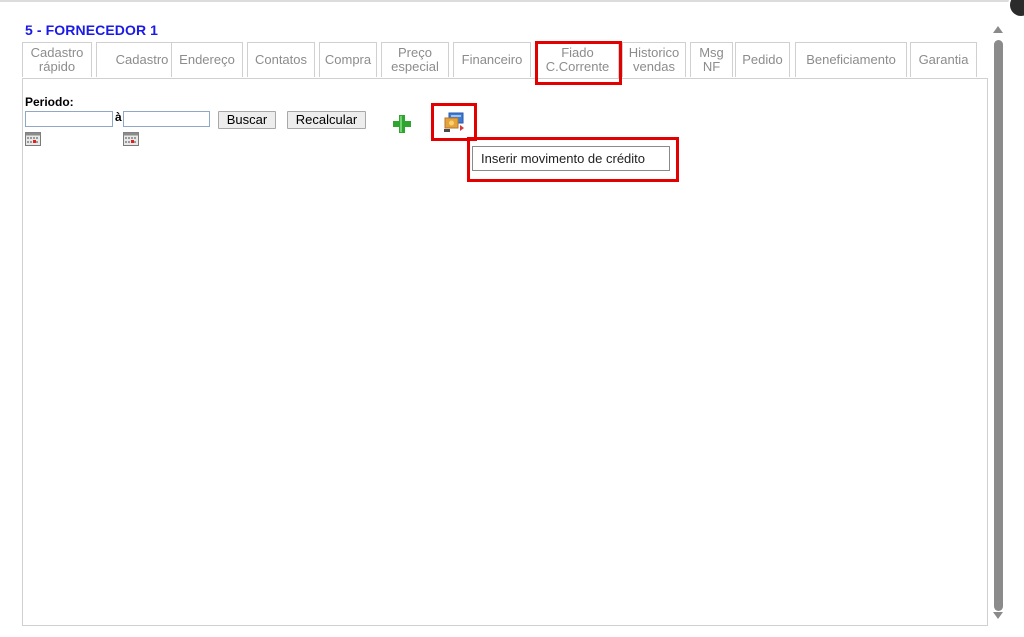  What do you see at coordinates (281, 59) in the screenshot?
I see `tab-contatos: Contatos` at bounding box center [281, 59].